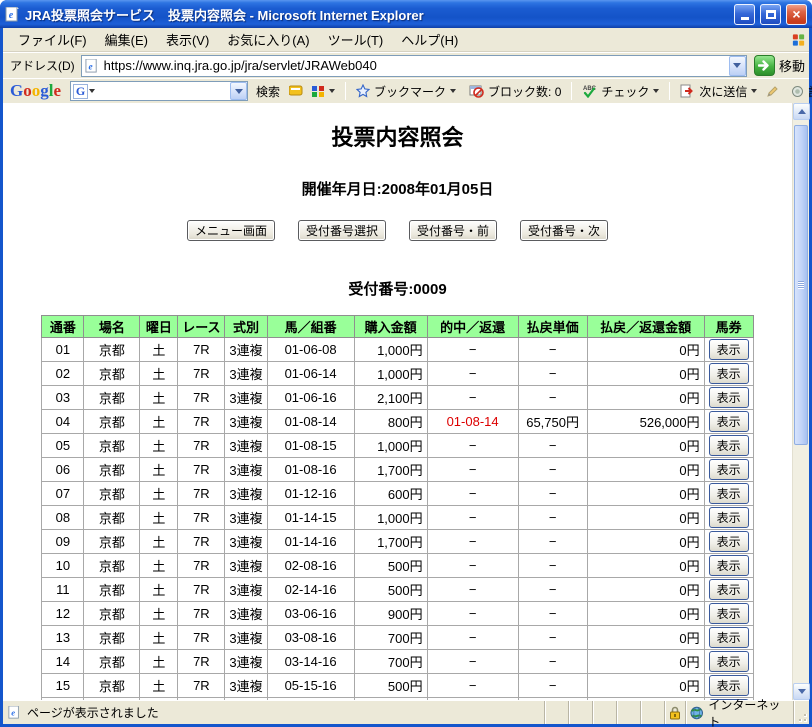  Describe the element at coordinates (63, 637) in the screenshot. I see `cell-no: 13` at that location.